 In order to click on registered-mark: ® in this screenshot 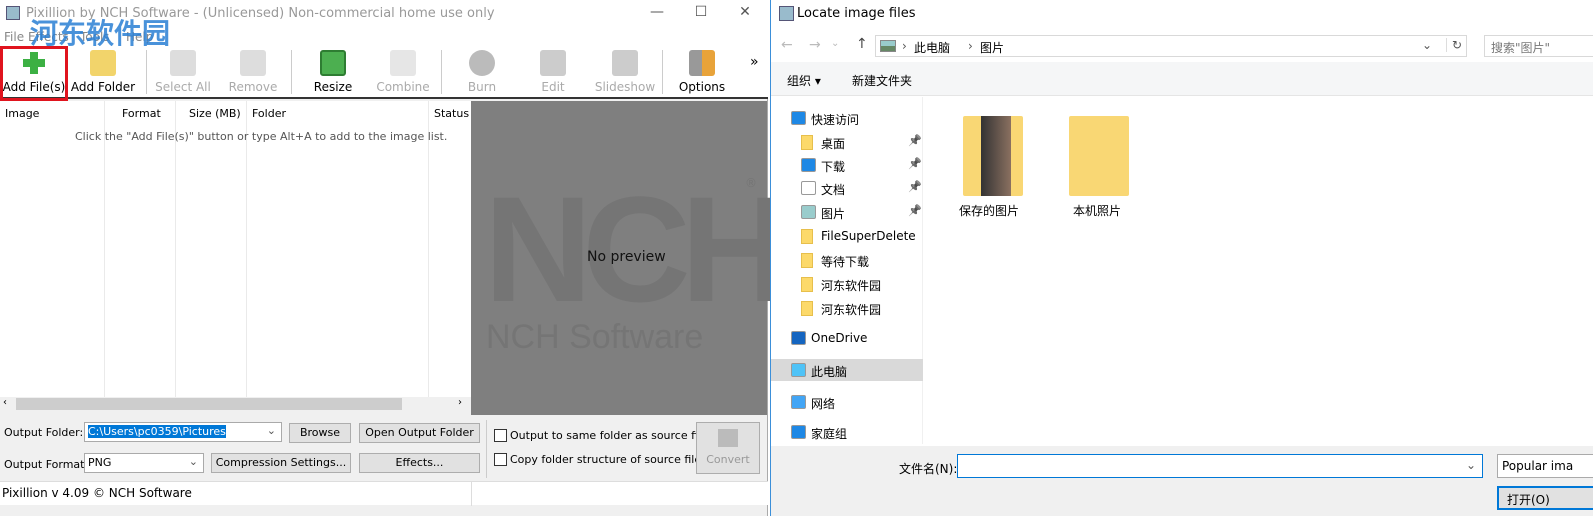, I will do `click(751, 183)`.